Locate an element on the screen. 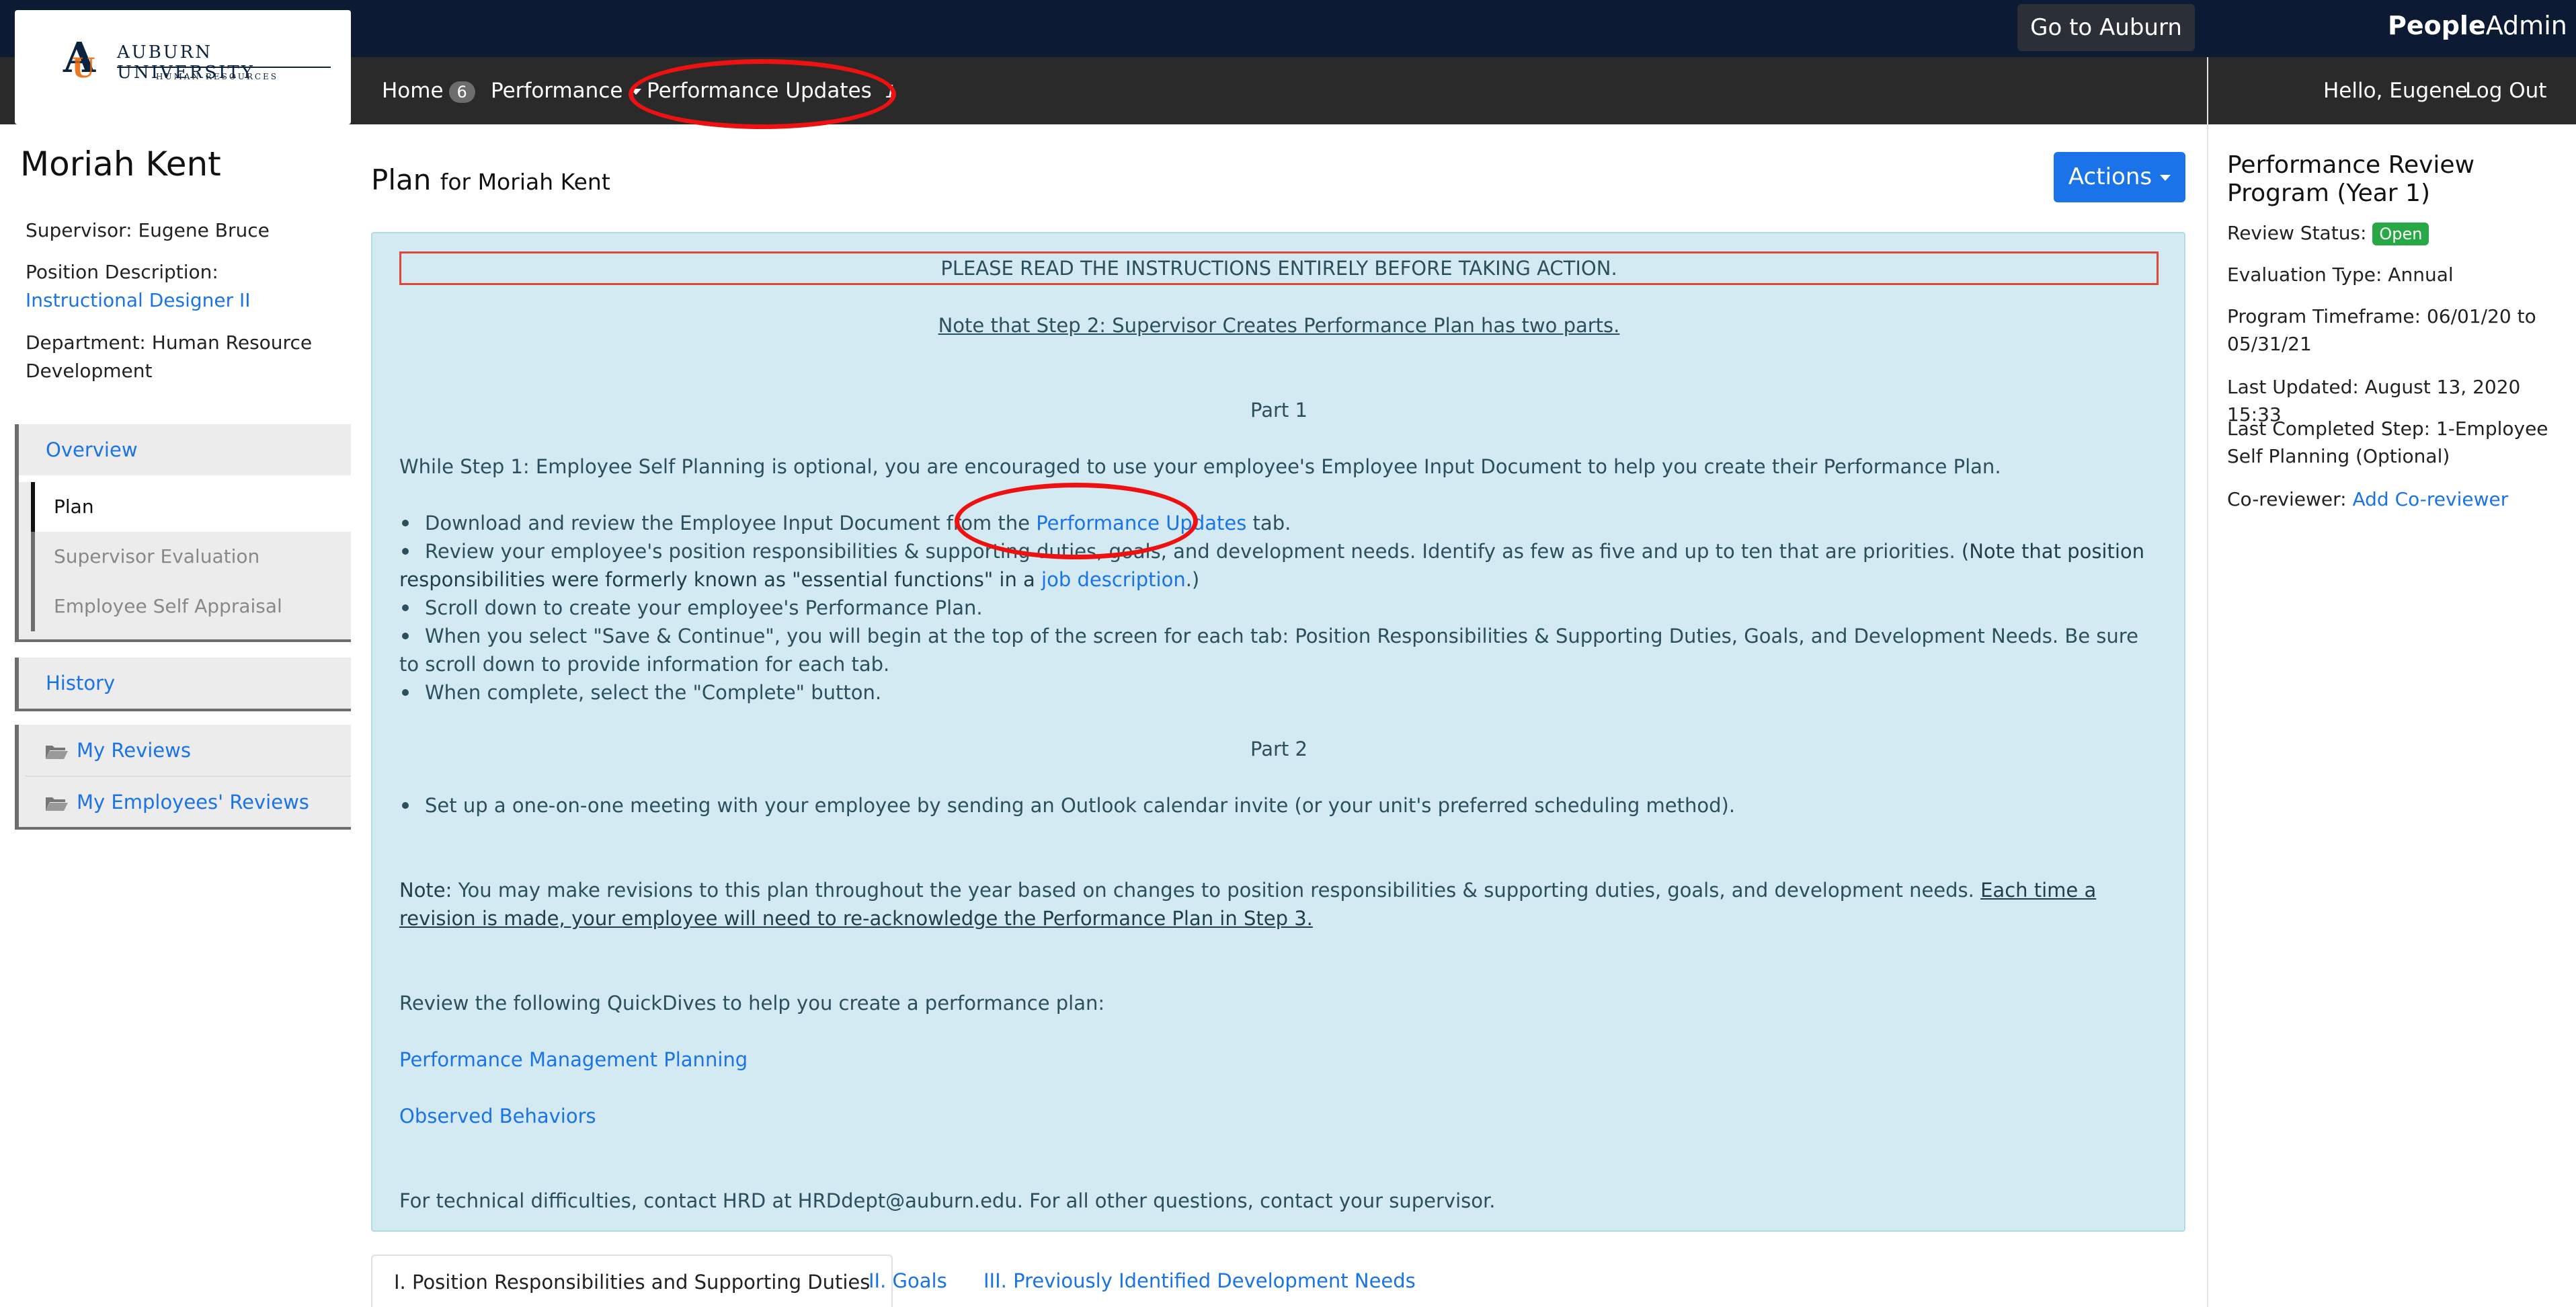 The image size is (2576, 1307). sidebar-item-my-reviews: My Reviews is located at coordinates (185, 750).